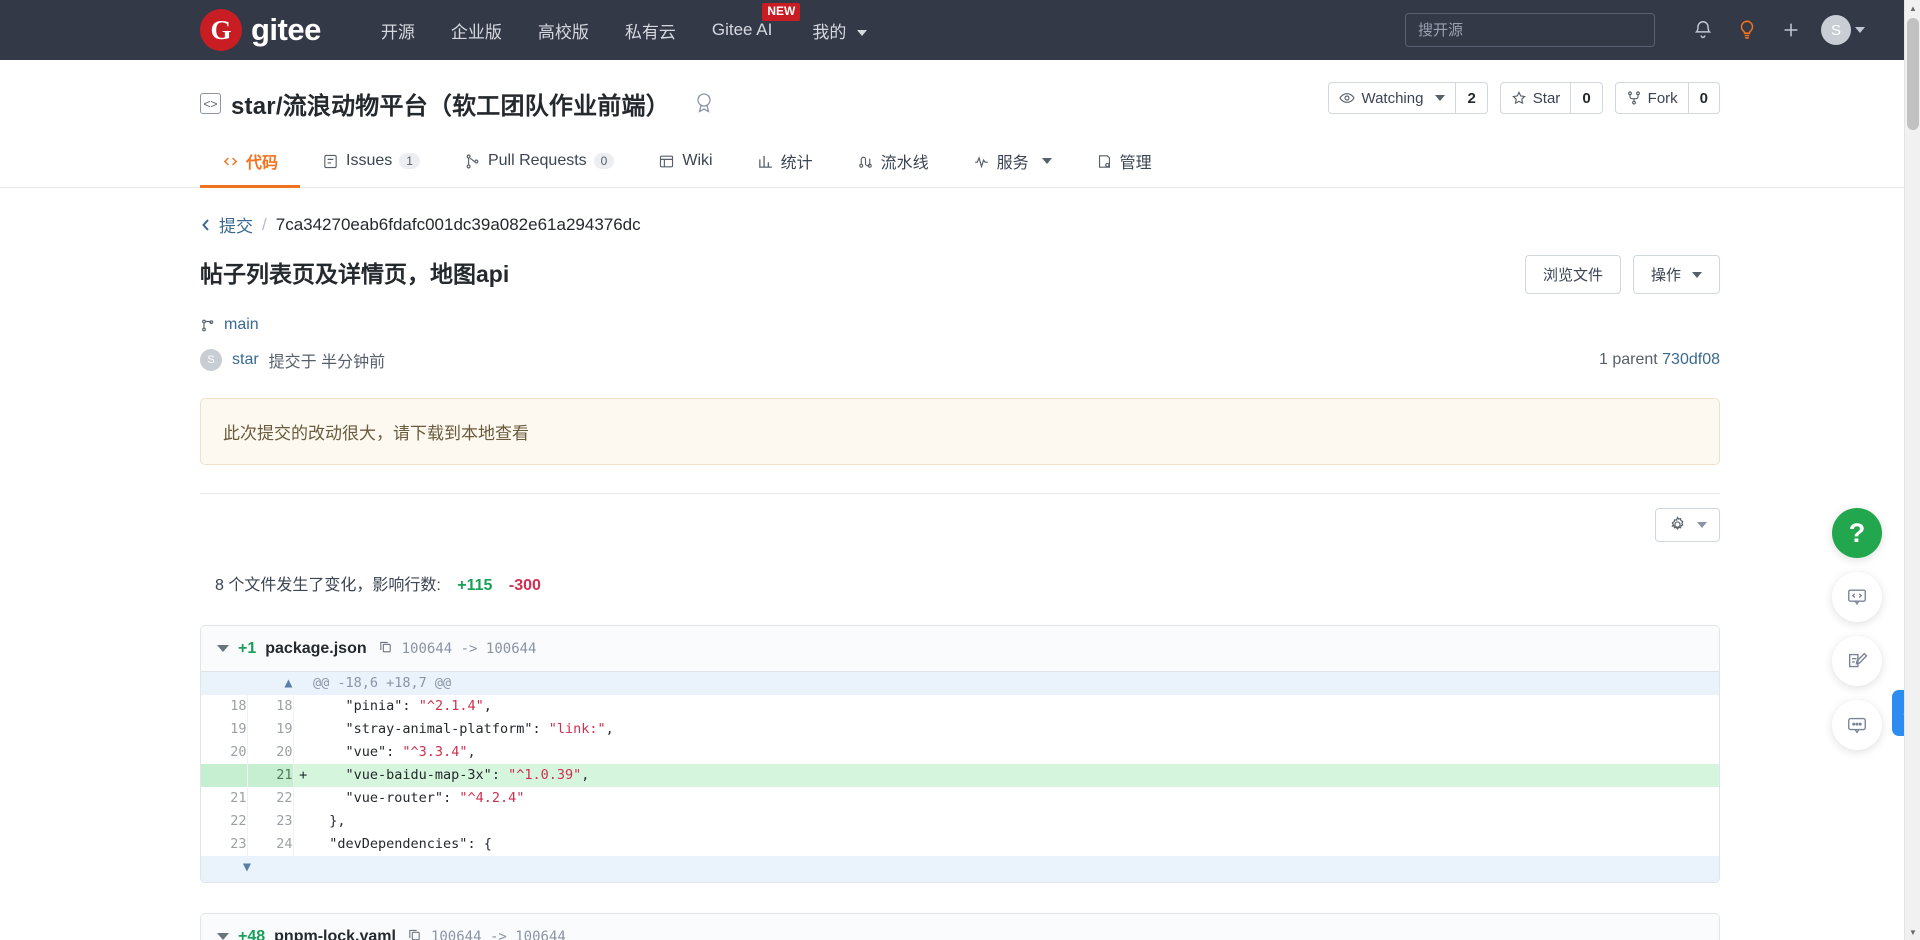  I want to click on diff-code: "devDependencies": {, so click(410, 844).